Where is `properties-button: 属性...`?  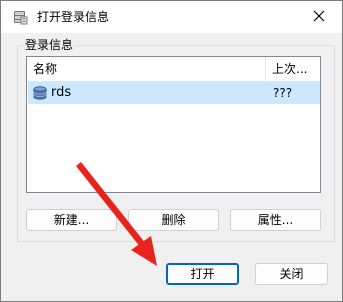
properties-button: 属性... is located at coordinates (275, 220).